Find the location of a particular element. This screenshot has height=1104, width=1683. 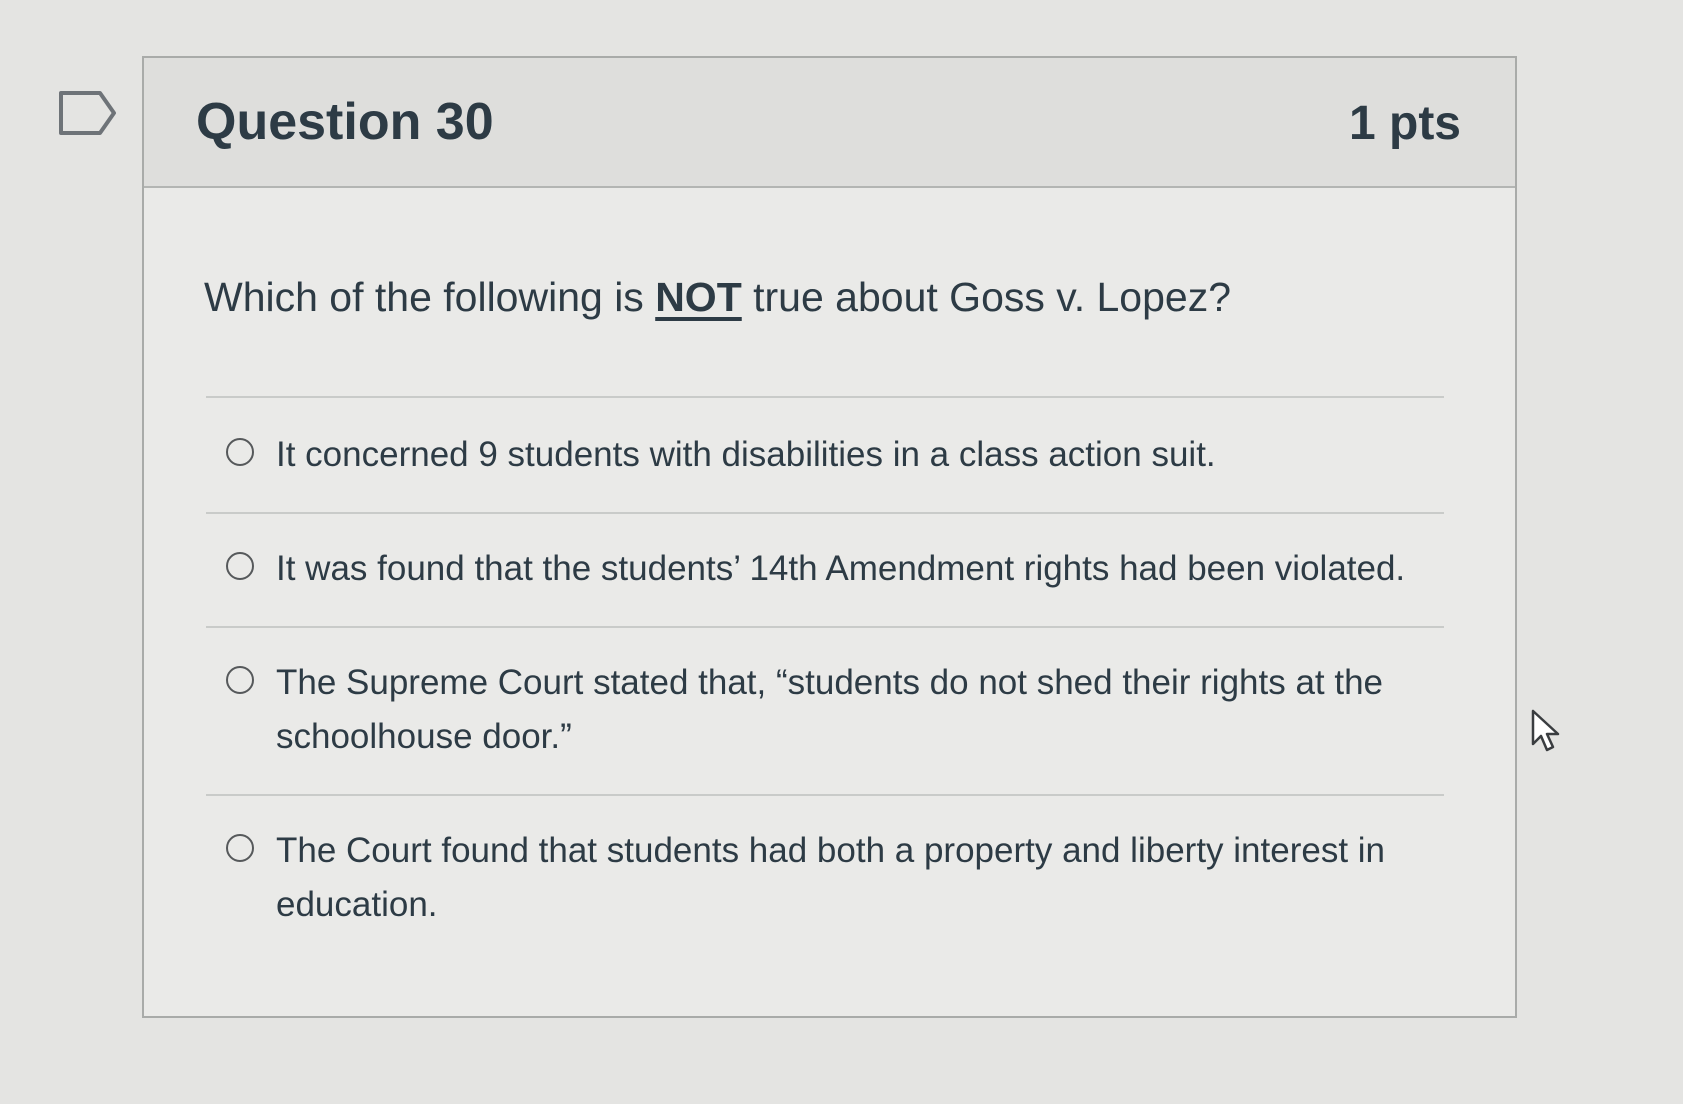

mouse-pointer-icon is located at coordinates (1545, 730).